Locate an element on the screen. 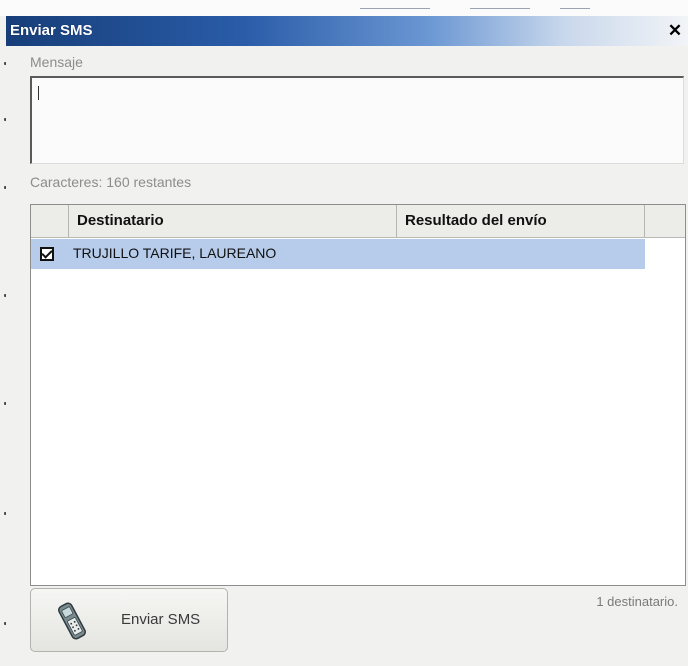  recipient-name: TRUJILLO TARIFE, LAUREANO is located at coordinates (175, 253).